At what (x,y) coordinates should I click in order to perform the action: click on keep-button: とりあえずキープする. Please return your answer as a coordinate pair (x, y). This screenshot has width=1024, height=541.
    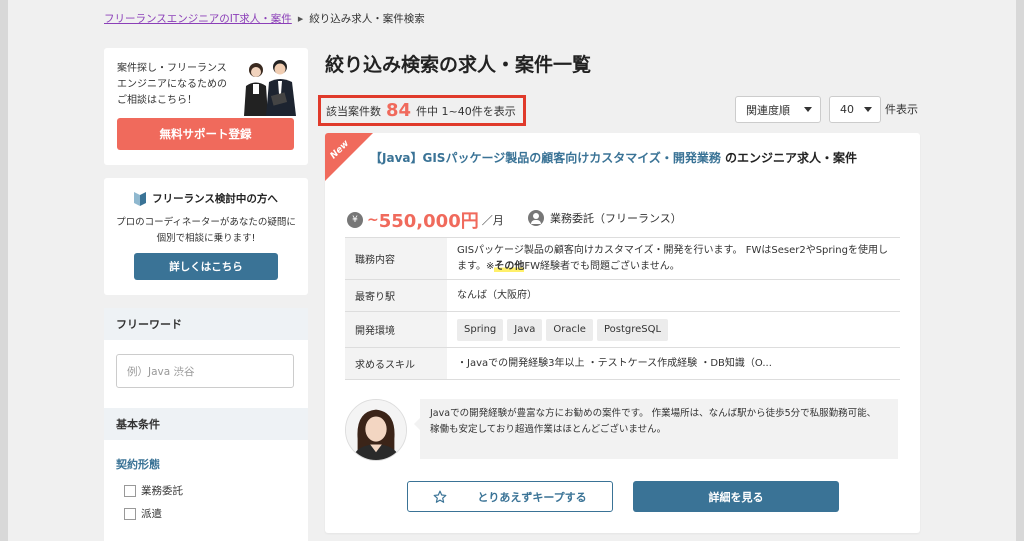
    Looking at the image, I should click on (510, 496).